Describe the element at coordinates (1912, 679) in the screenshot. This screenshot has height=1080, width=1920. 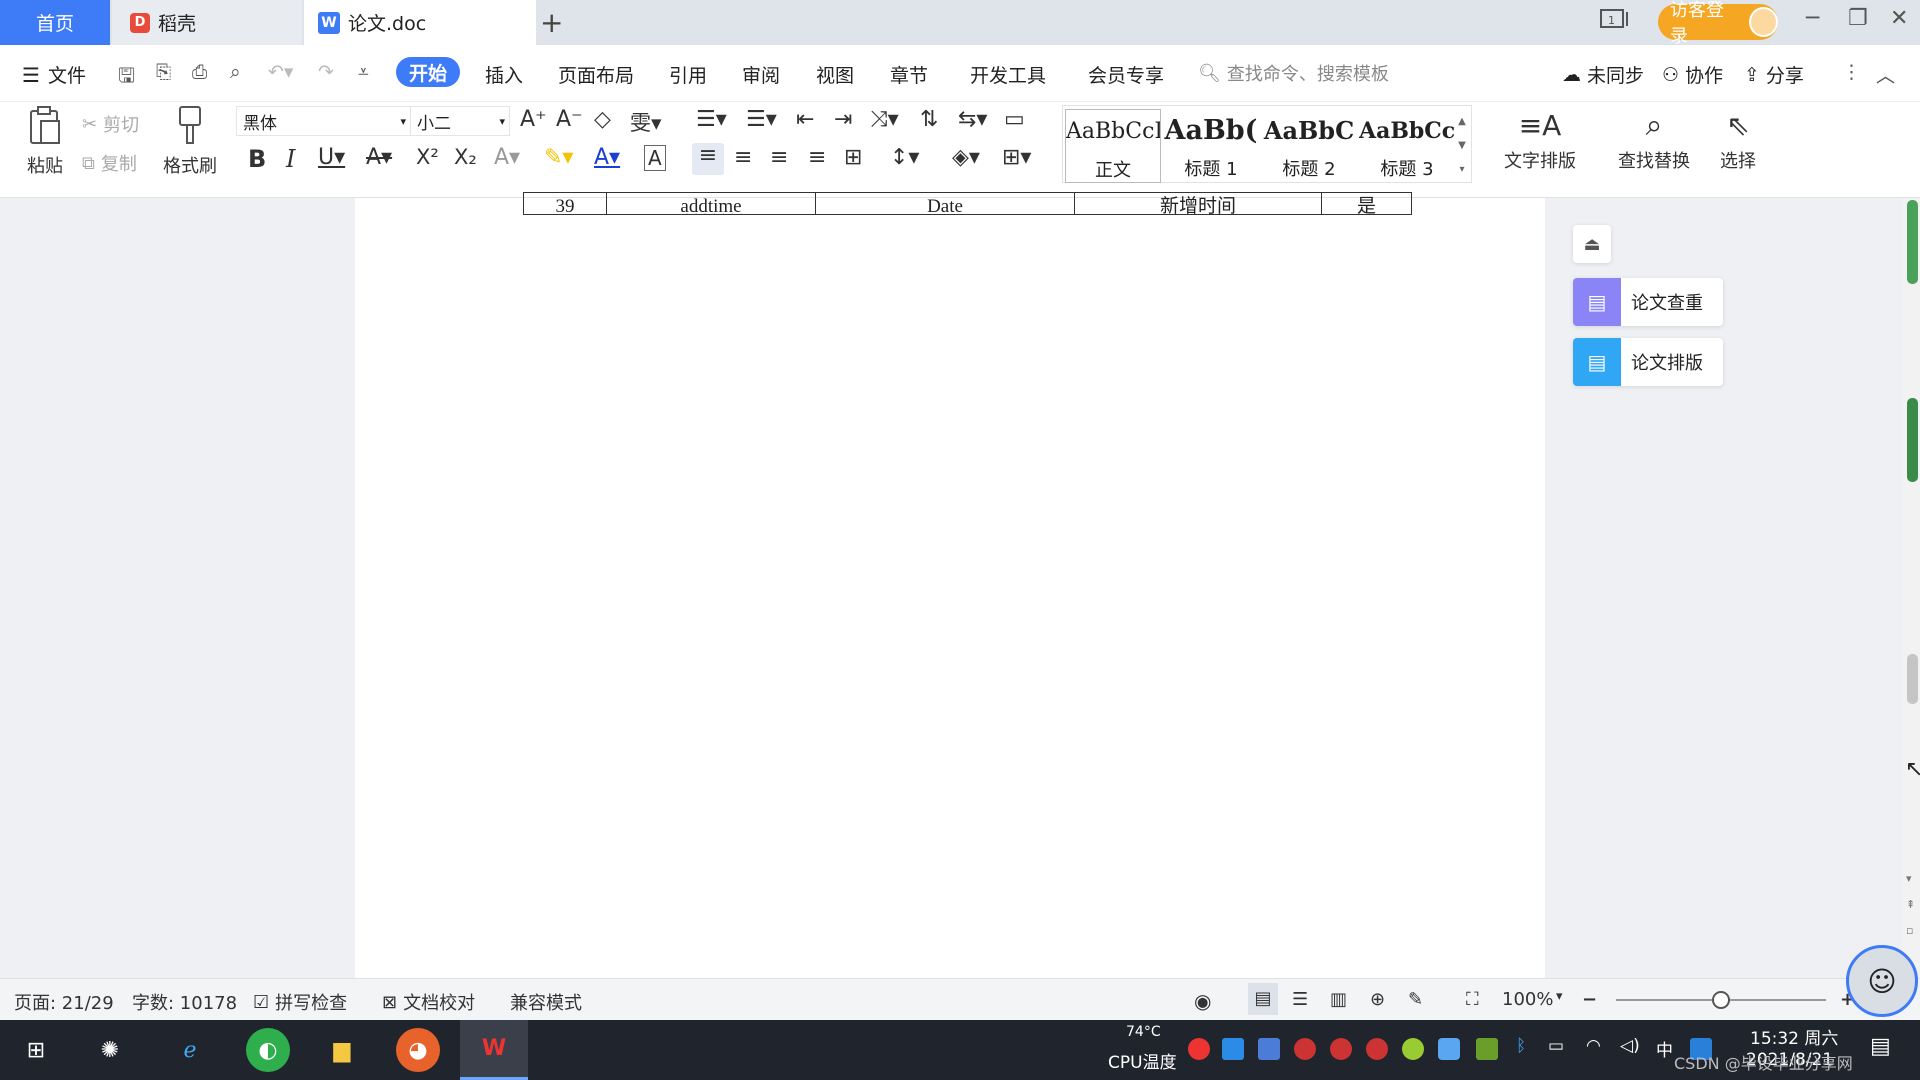
I see `scrollbar-thumb` at that location.